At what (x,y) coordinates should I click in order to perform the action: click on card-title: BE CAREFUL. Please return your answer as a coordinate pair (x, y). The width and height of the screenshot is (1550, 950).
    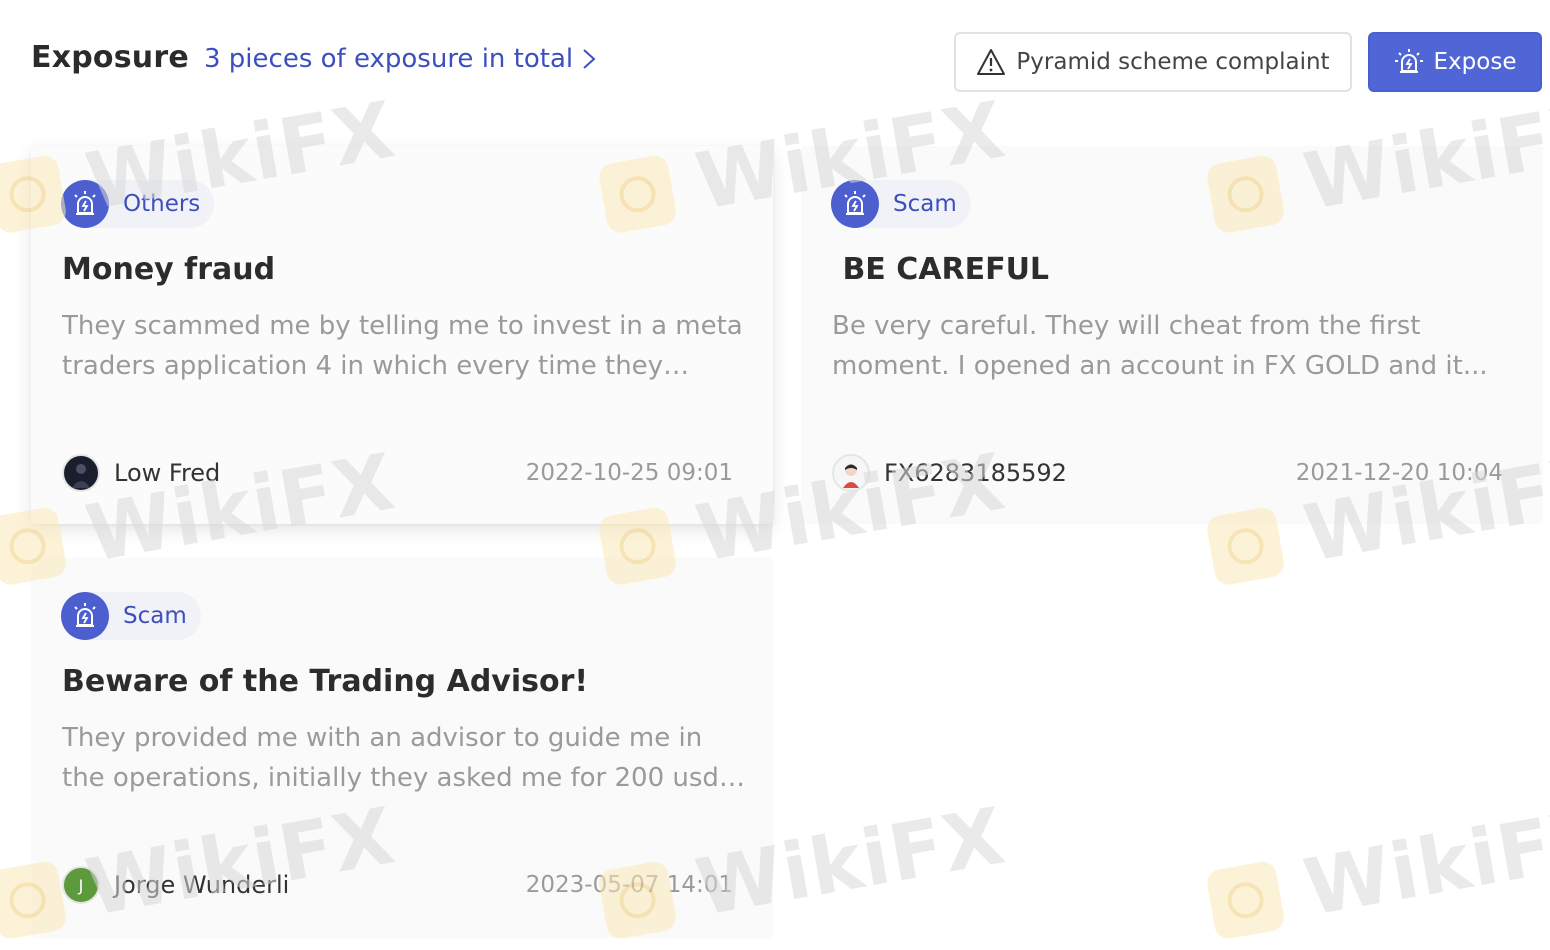
    Looking at the image, I should click on (941, 269).